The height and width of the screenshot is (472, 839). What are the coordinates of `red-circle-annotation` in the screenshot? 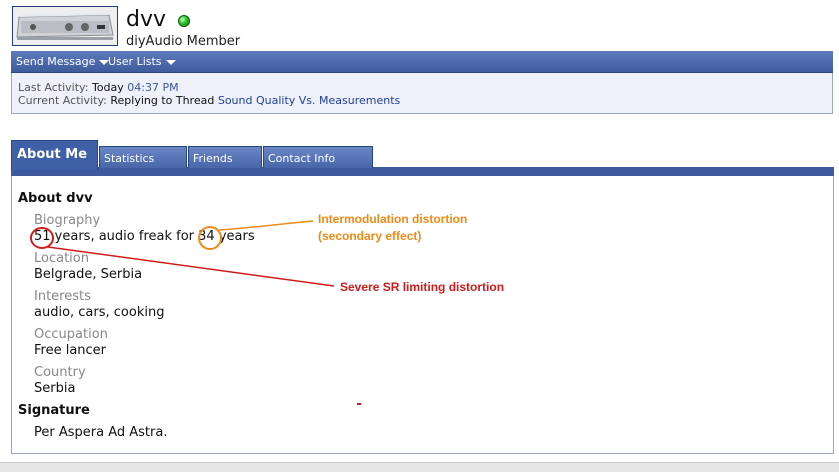 It's located at (42, 238).